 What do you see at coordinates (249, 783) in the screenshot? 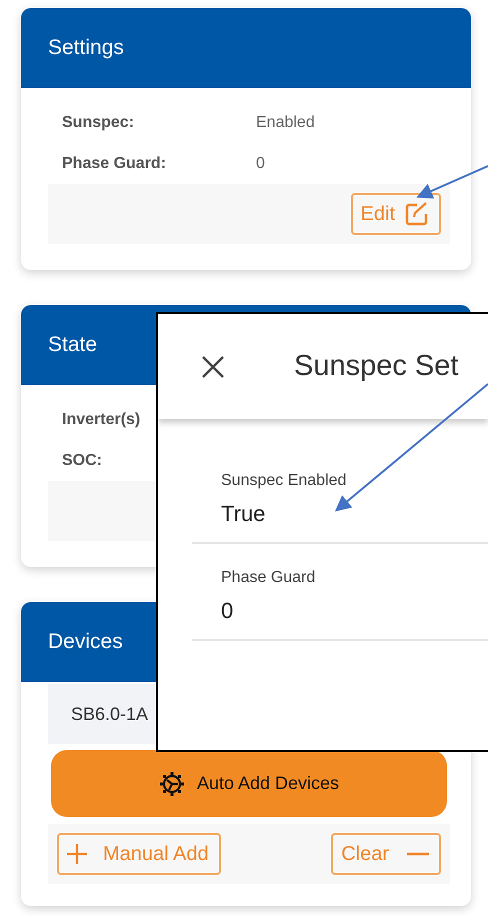
I see `auto-add-button: Auto Add Devices` at bounding box center [249, 783].